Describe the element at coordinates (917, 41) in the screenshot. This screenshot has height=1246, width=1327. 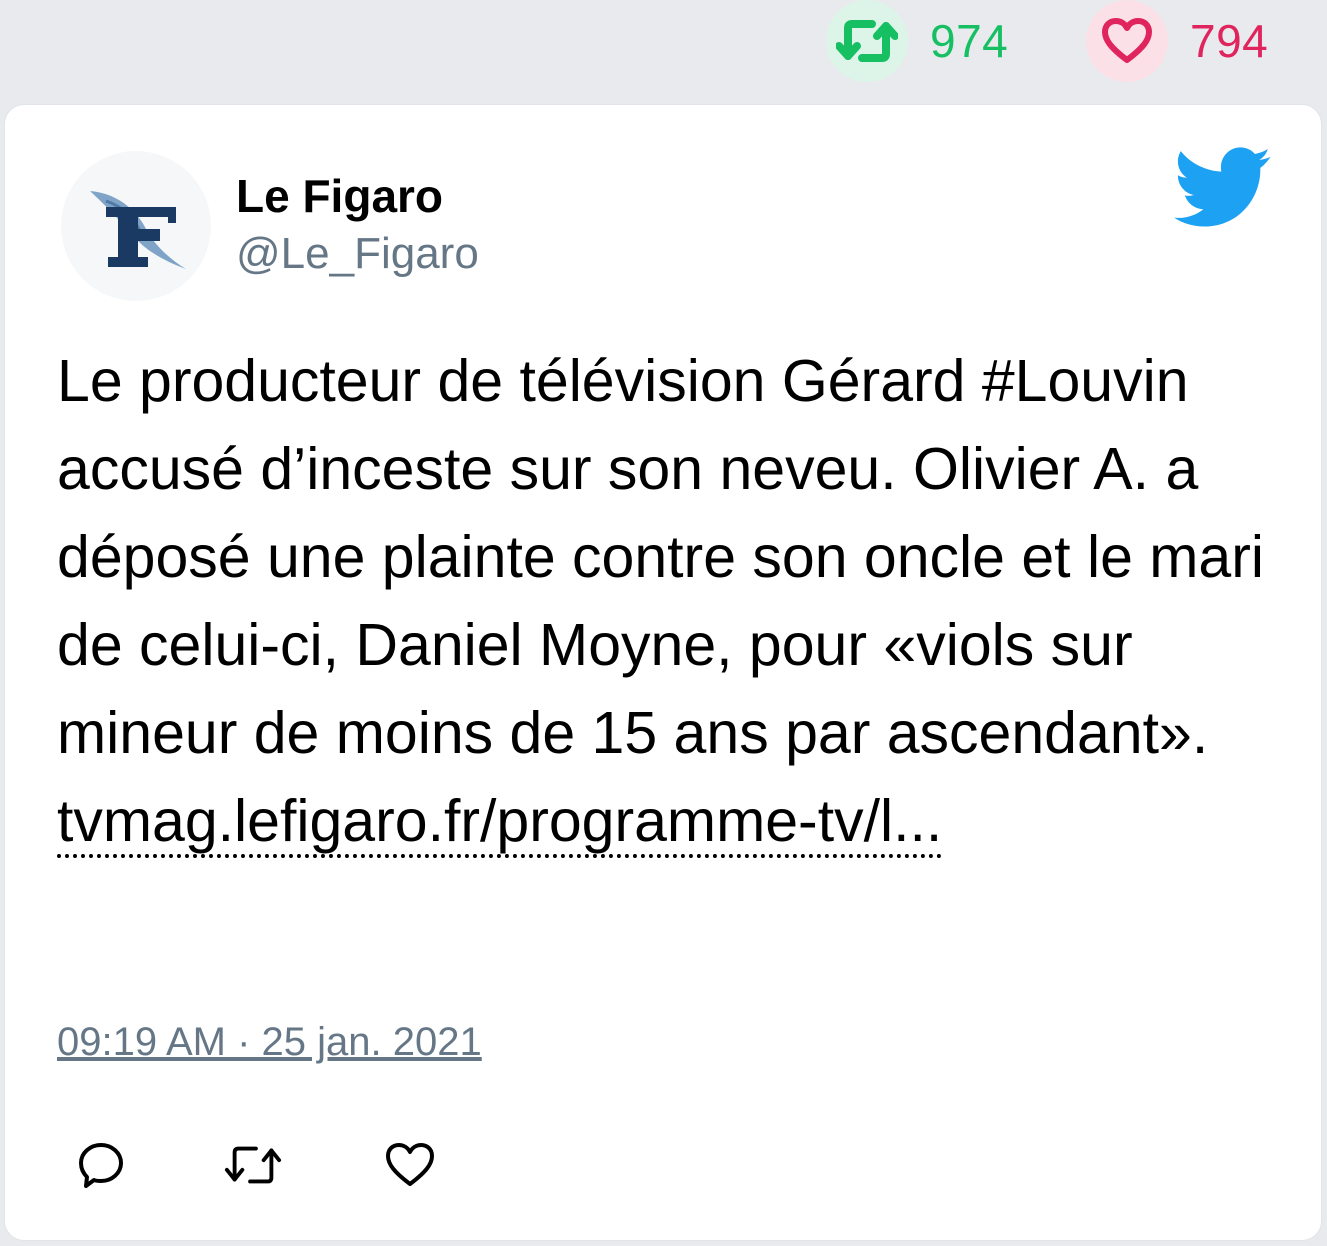
I see `retweet-stat: 974` at that location.